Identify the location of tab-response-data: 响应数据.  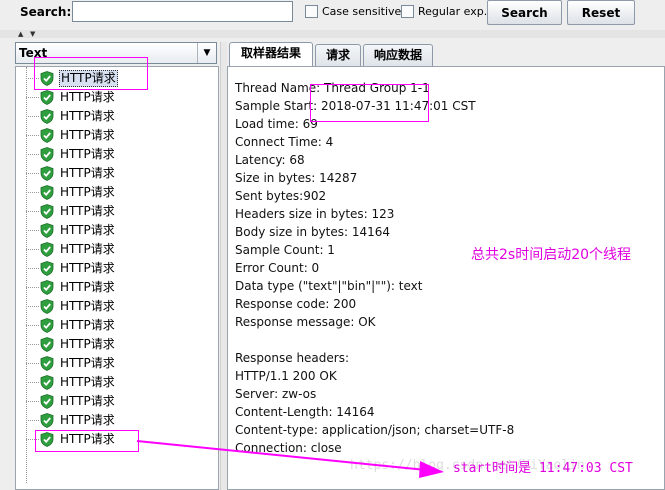
(398, 55).